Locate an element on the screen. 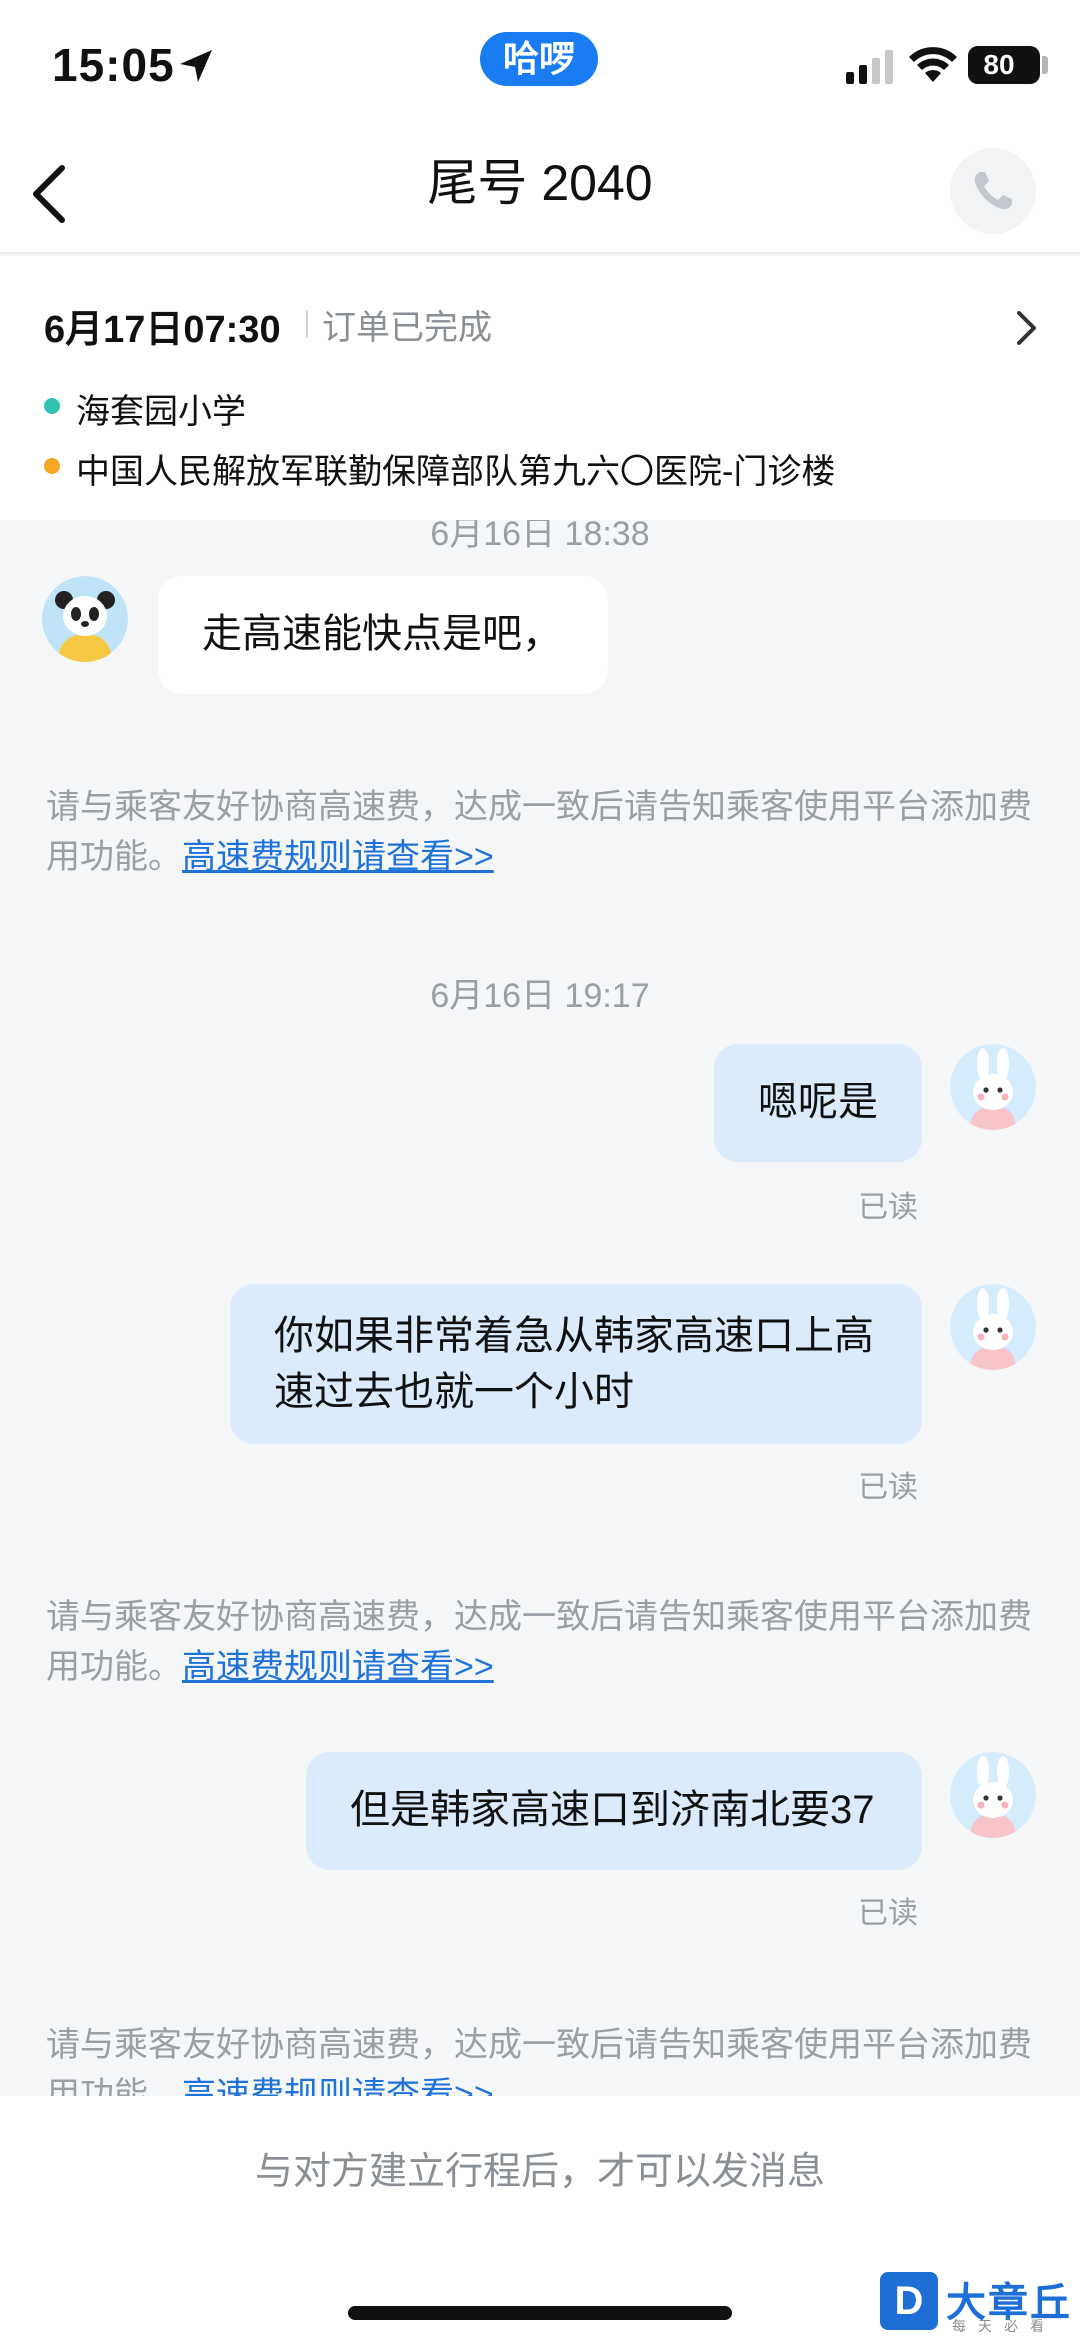  app-indicator-pill: 哈啰 is located at coordinates (539, 59).